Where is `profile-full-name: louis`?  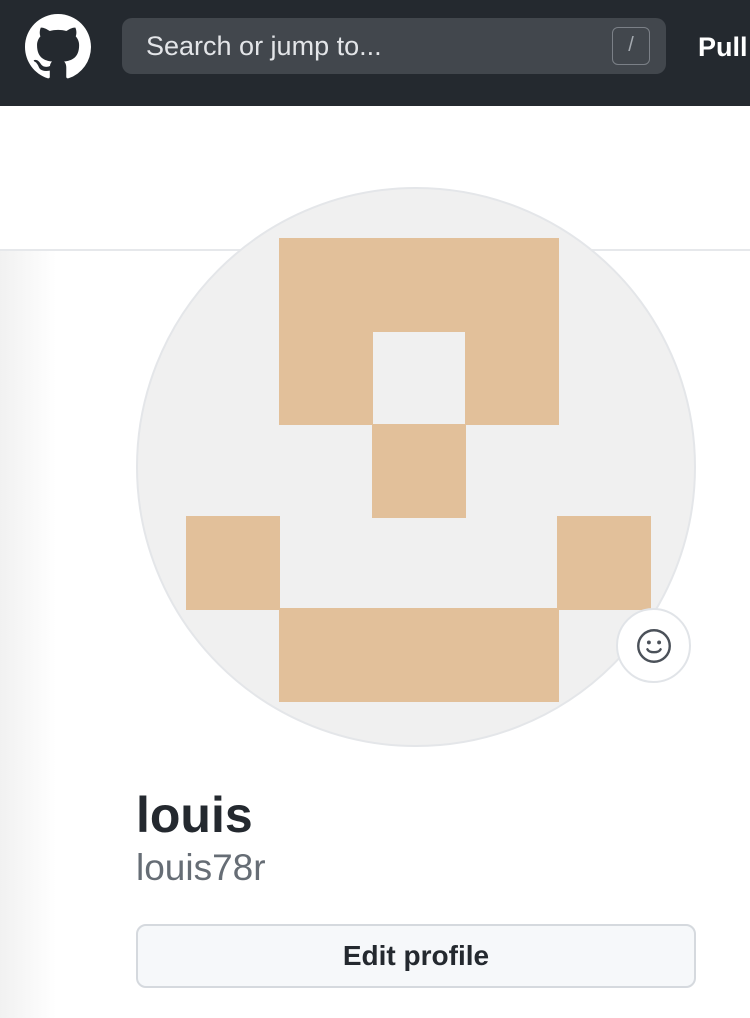
profile-full-name: louis is located at coordinates (194, 815).